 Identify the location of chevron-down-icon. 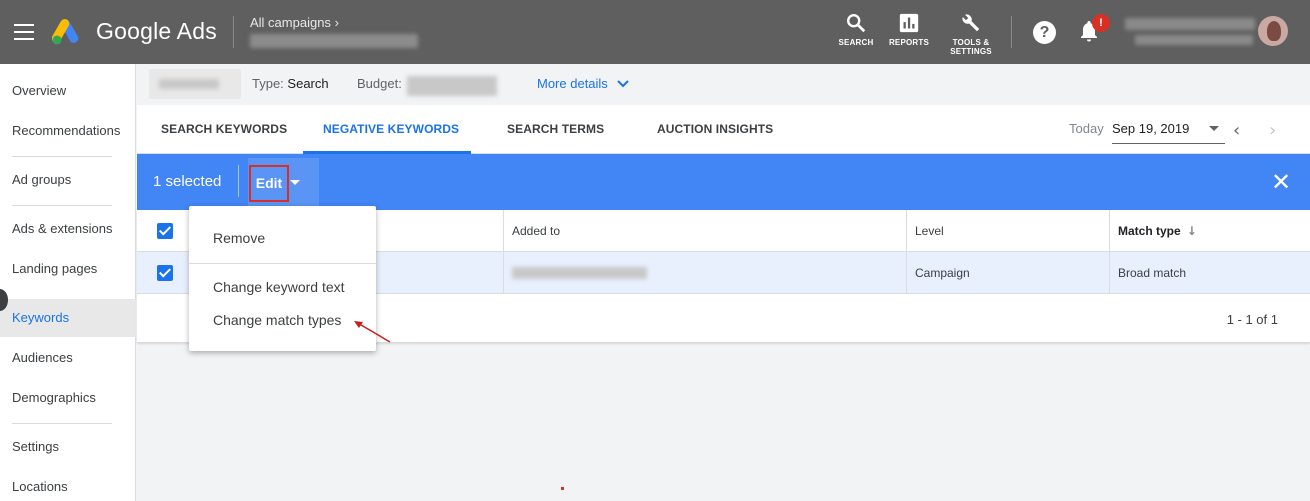
(623, 84).